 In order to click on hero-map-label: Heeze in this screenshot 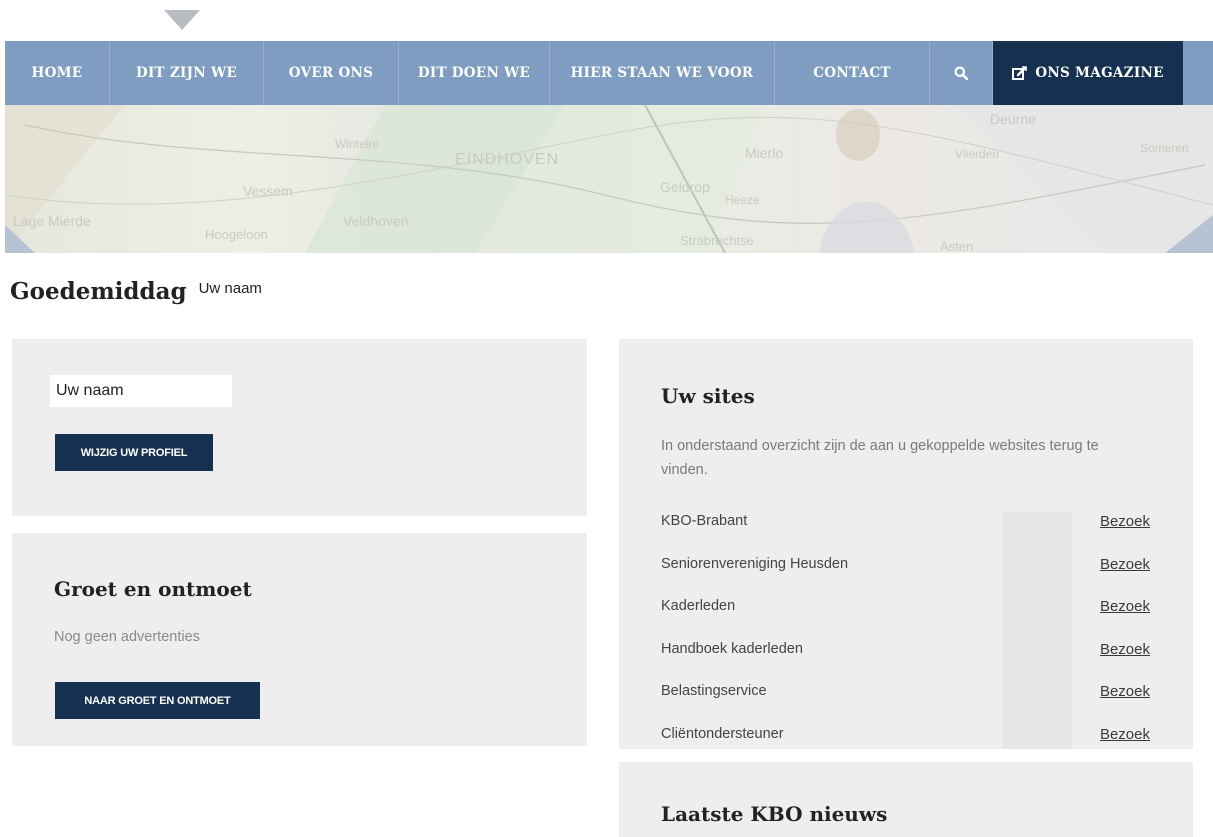, I will do `click(742, 200)`.